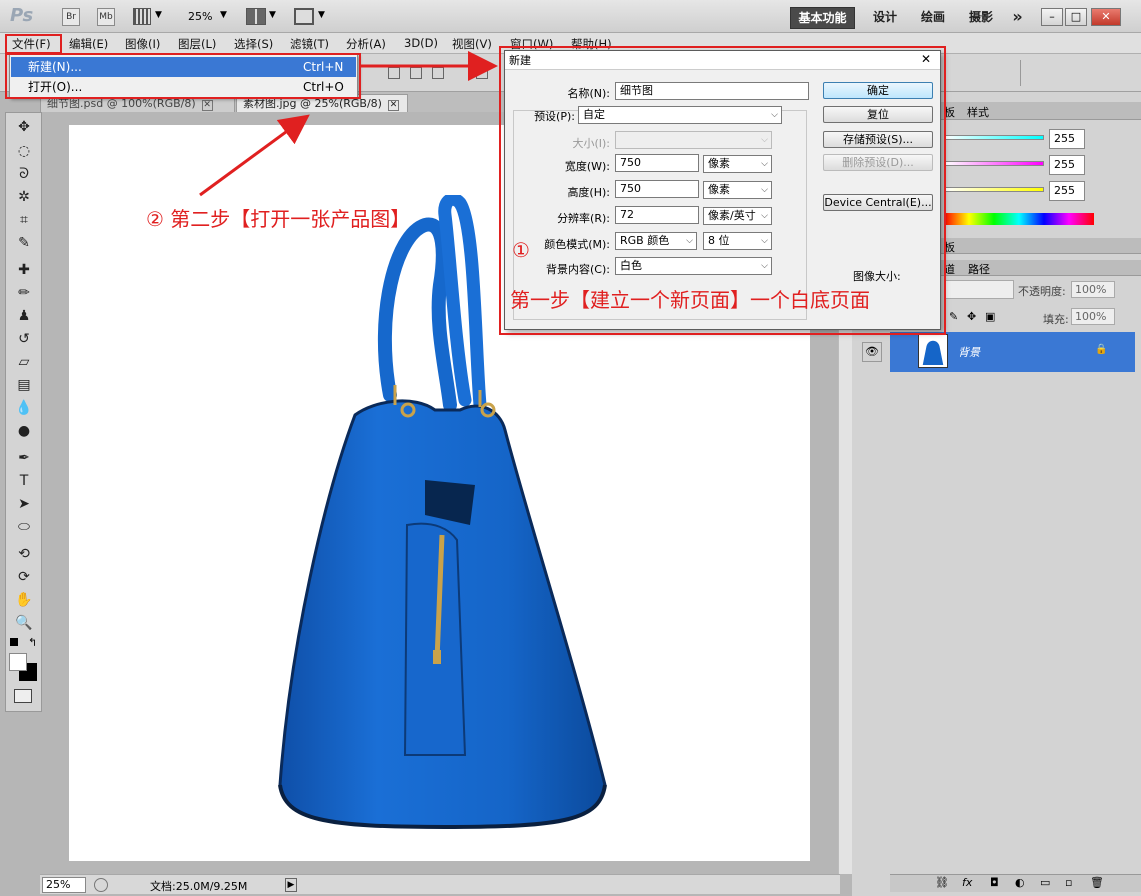 This screenshot has height=896, width=1141. I want to click on 3d-orbit-tool-icon: ⟳, so click(24, 577).